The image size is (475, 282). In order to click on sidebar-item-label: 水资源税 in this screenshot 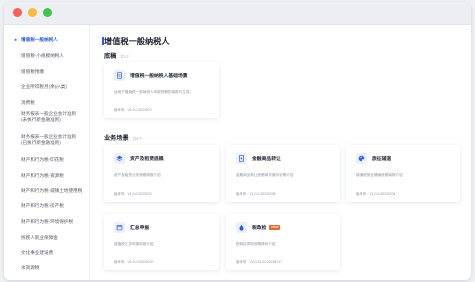, I will do `click(30, 267)`.